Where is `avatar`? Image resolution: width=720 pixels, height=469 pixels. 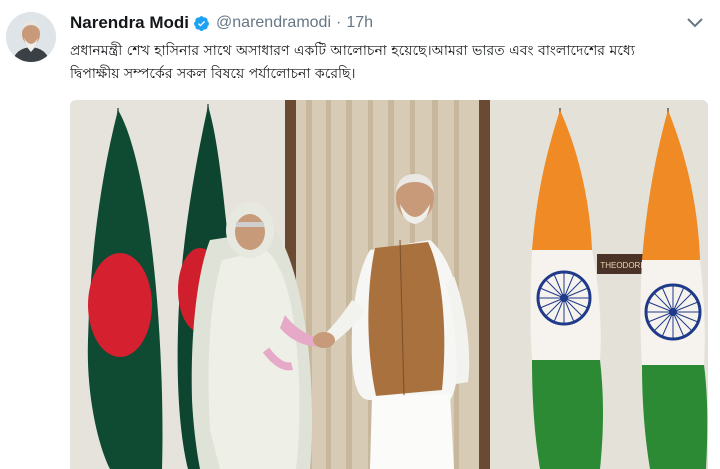
avatar is located at coordinates (31, 37).